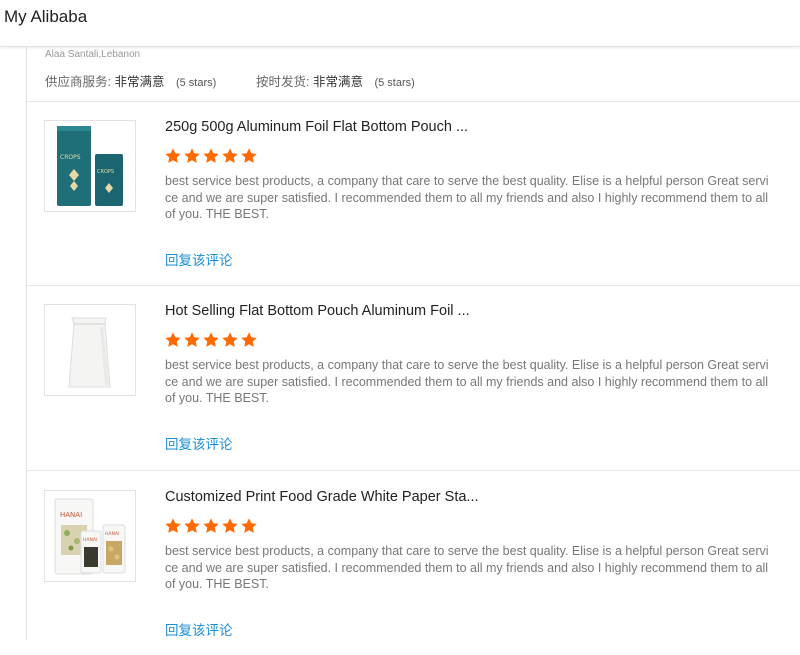 The width and height of the screenshot is (800, 655). Describe the element at coordinates (93, 54) in the screenshot. I see `reviewer-name: Alaa Santali,Lebanon` at that location.